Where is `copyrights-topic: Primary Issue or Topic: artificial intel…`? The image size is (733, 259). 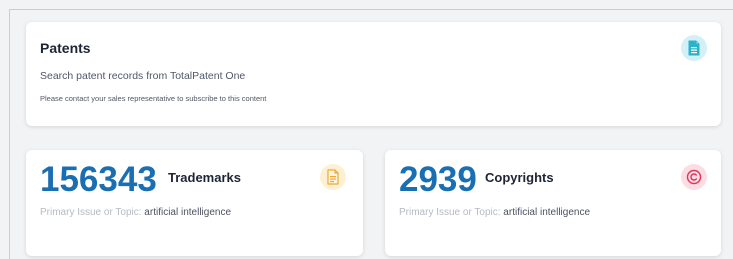
copyrights-topic: Primary Issue or Topic: artificial intel… is located at coordinates (494, 212).